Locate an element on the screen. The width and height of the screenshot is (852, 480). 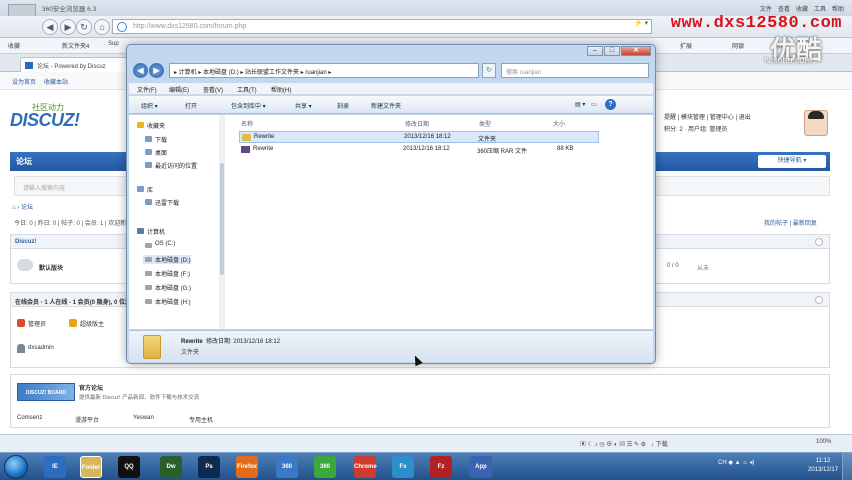
taskbar-photoshop-icon: Ps is located at coordinates (209, 467).